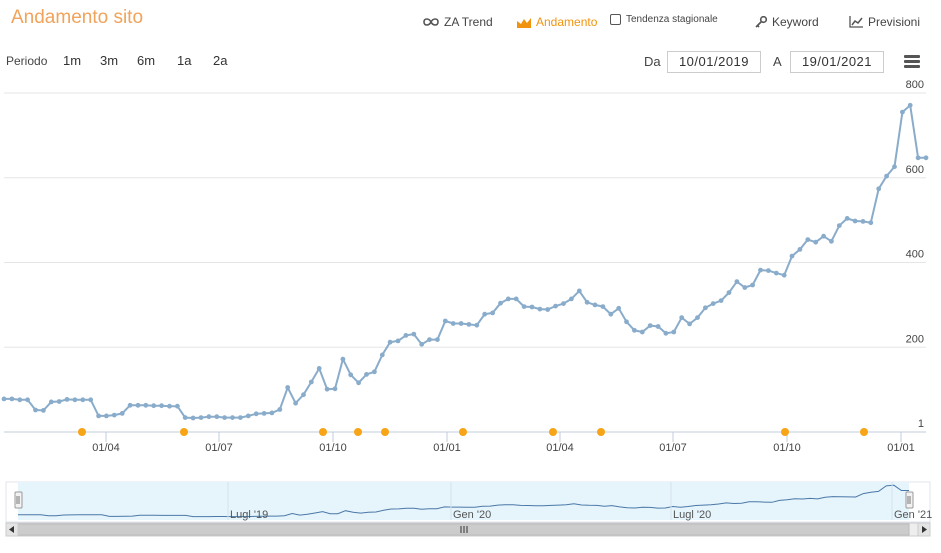 This screenshot has height=553, width=941. Describe the element at coordinates (714, 62) in the screenshot. I see `from-date-input: 10/01/2019` at that location.